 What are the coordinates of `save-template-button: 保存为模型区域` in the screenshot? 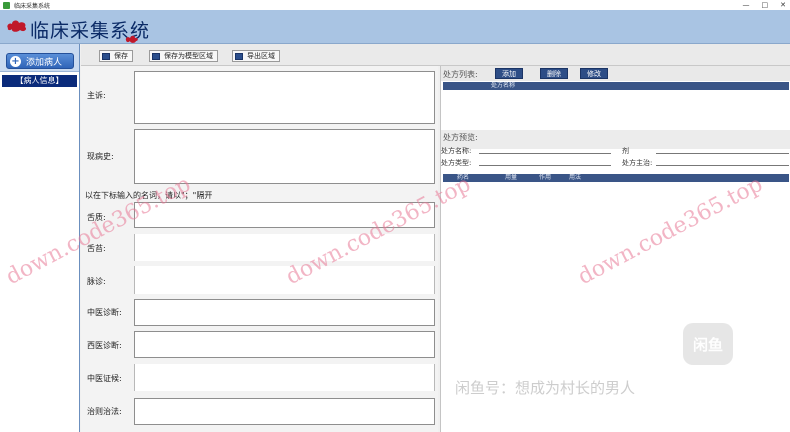 It's located at (183, 56).